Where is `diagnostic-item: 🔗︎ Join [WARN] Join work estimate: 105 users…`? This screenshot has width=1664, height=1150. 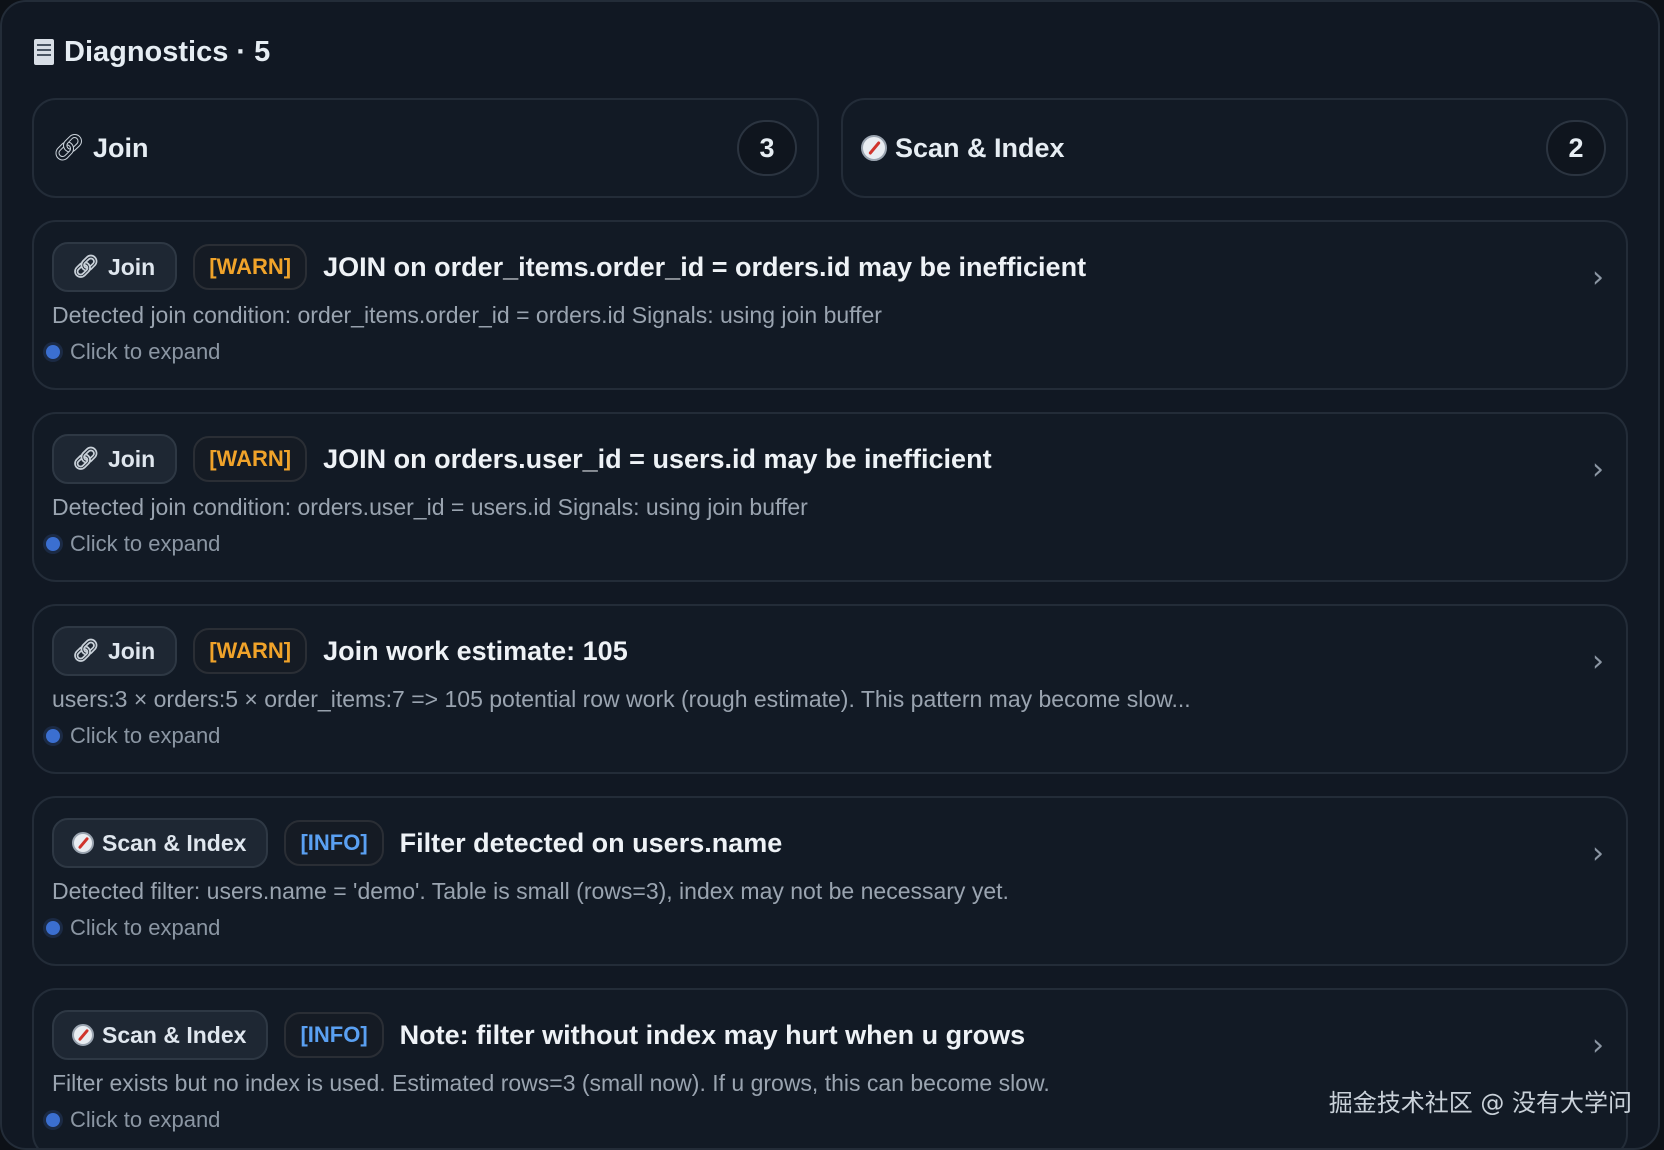 diagnostic-item: 🔗︎ Join [WARN] Join work estimate: 105 users… is located at coordinates (830, 689).